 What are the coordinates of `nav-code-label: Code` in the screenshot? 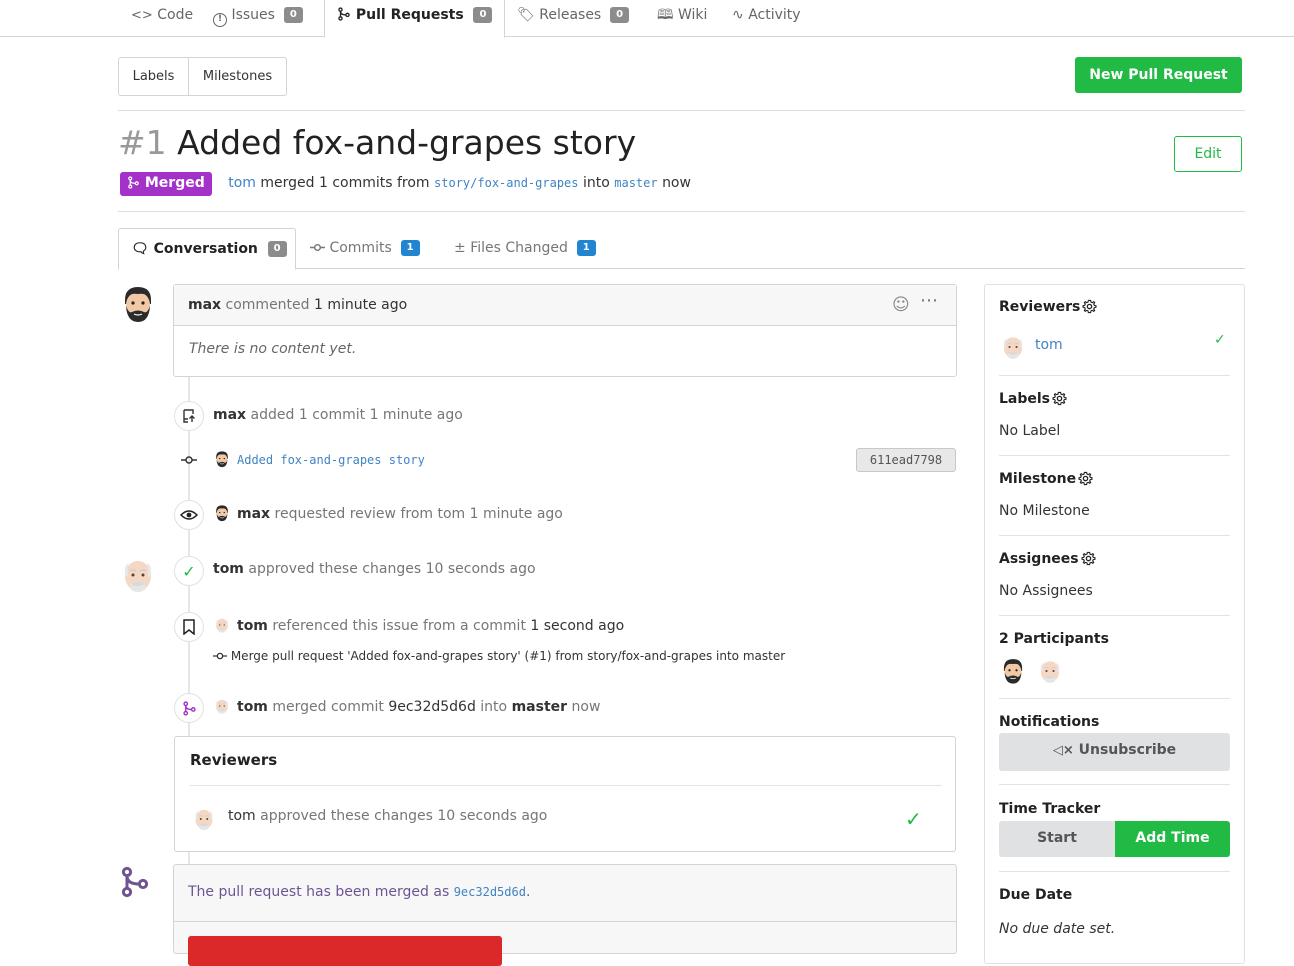 It's located at (175, 15).